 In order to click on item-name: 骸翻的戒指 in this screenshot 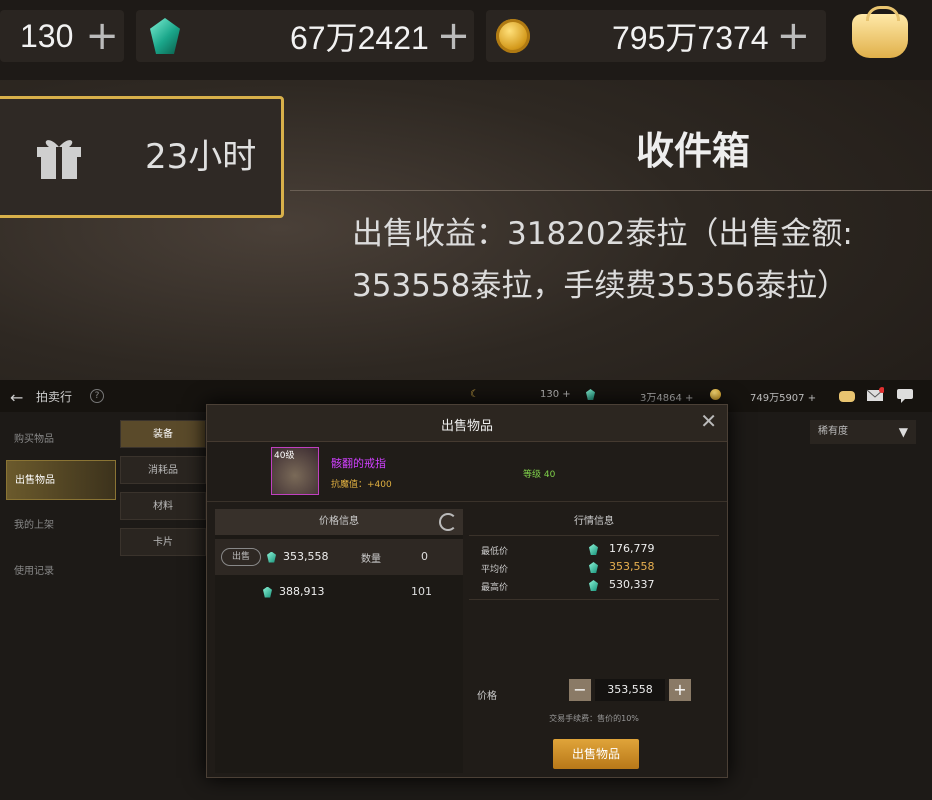, I will do `click(358, 463)`.